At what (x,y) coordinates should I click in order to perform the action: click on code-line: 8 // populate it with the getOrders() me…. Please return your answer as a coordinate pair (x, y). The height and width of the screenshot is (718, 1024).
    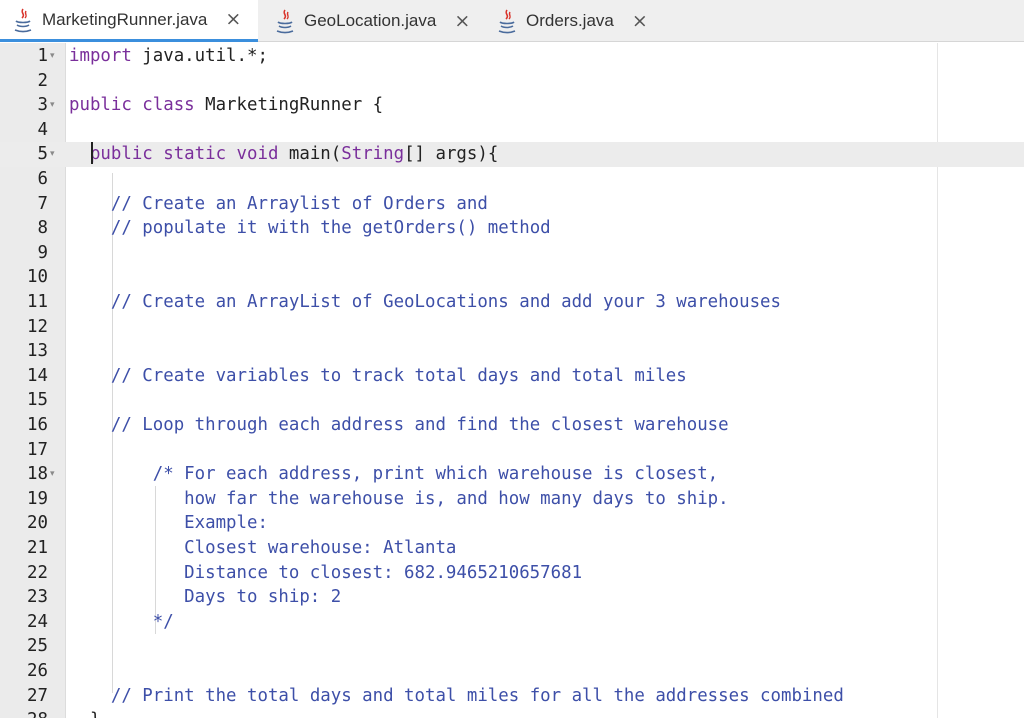
    Looking at the image, I should click on (512, 228).